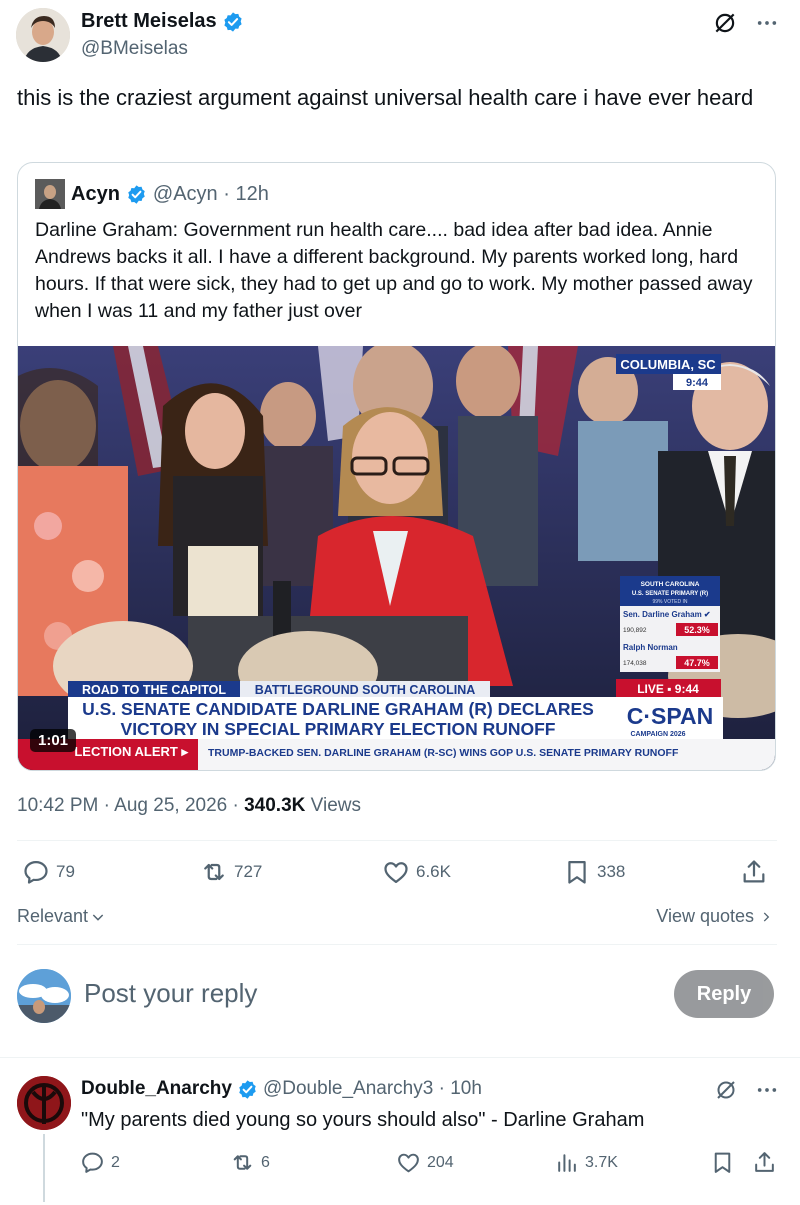 The height and width of the screenshot is (1205, 800). I want to click on like-action: 6.6K, so click(416, 872).